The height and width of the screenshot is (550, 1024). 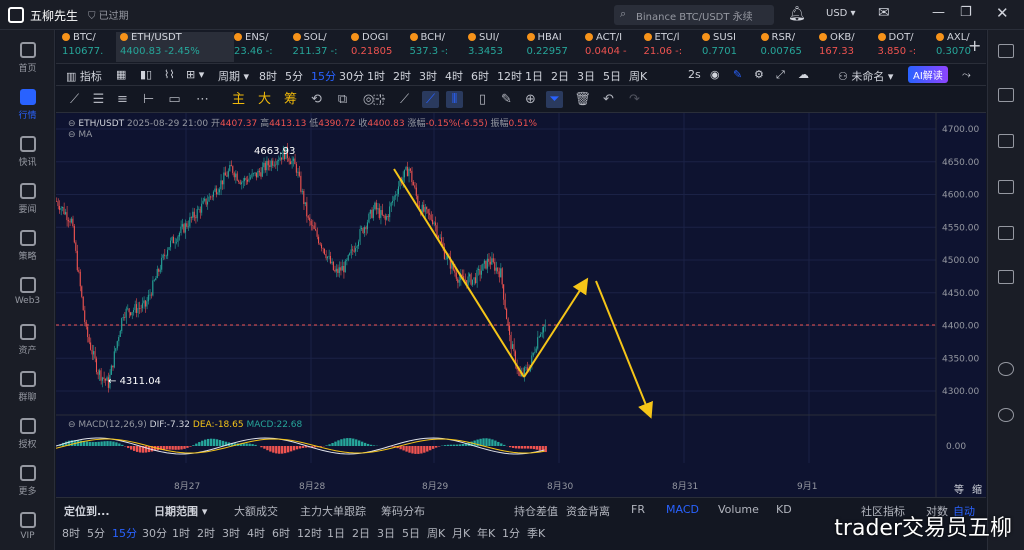 What do you see at coordinates (454, 99) in the screenshot?
I see `pattern-icon: ⦀` at bounding box center [454, 99].